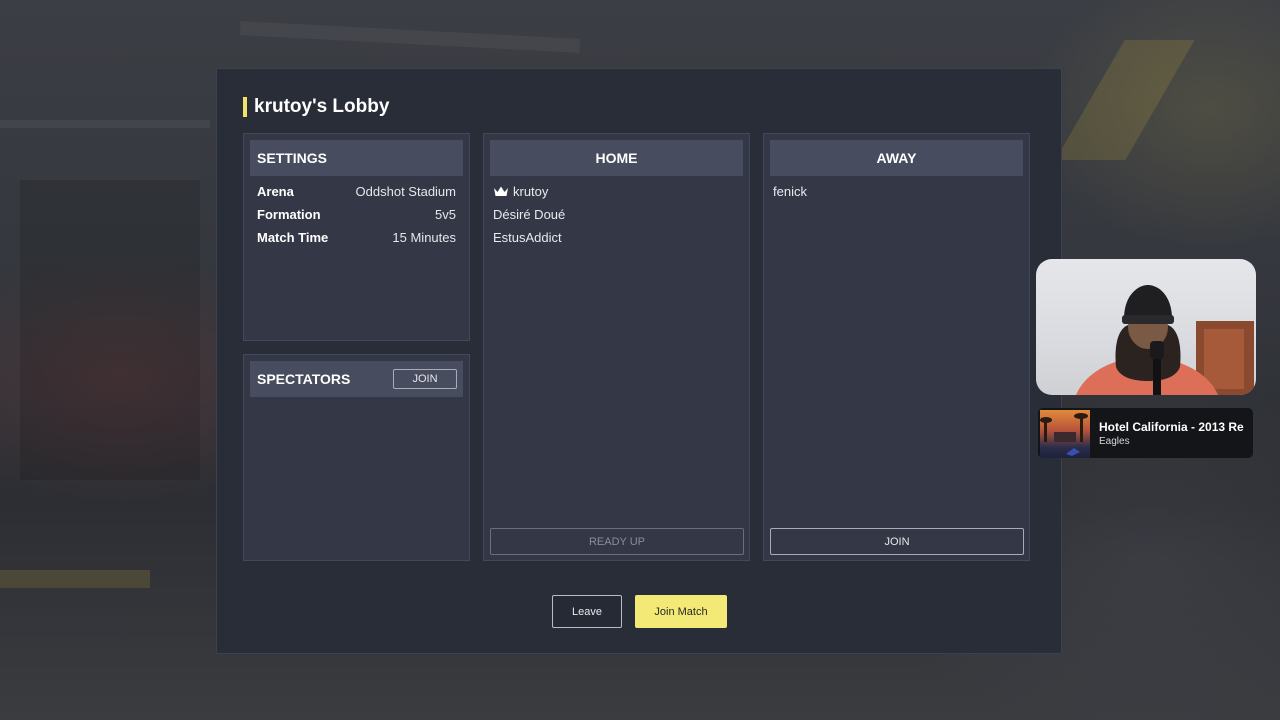 Image resolution: width=1280 pixels, height=720 pixels. I want to click on away-header: AWAY, so click(896, 158).